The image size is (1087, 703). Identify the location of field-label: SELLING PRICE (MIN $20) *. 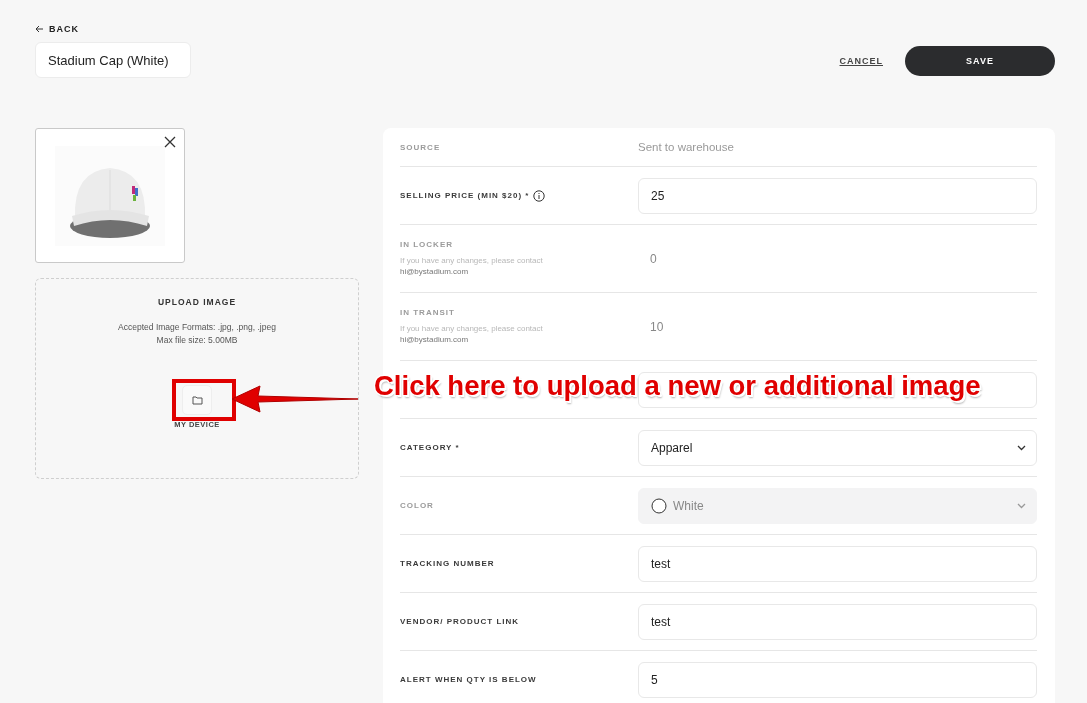
(465, 195).